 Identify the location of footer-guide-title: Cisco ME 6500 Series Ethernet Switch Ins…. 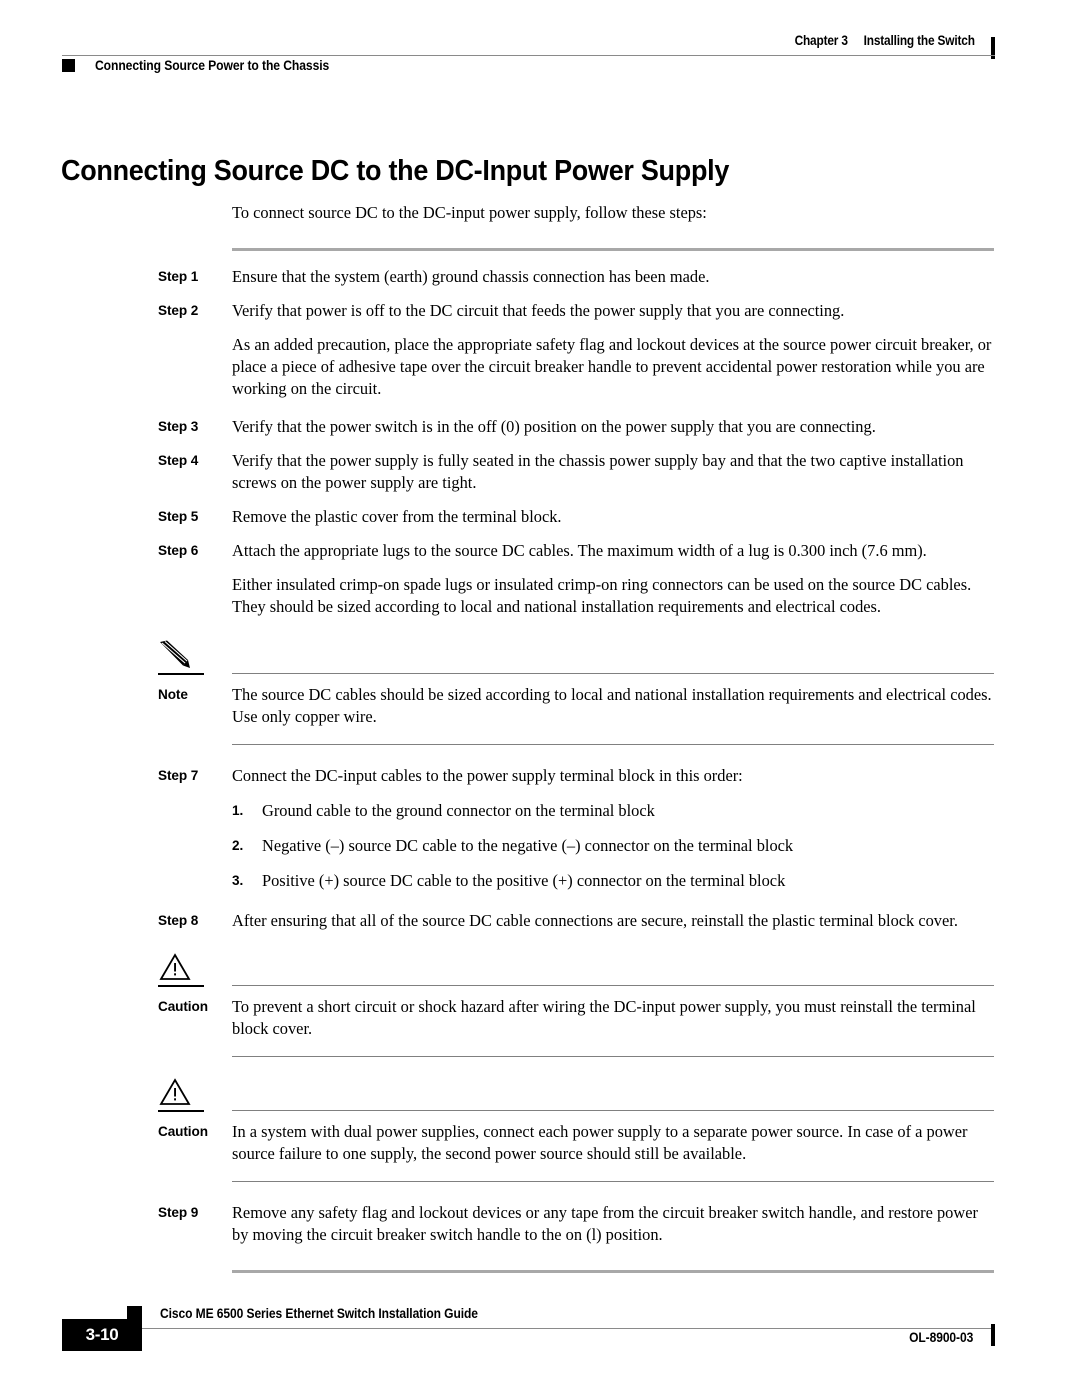
(319, 1313).